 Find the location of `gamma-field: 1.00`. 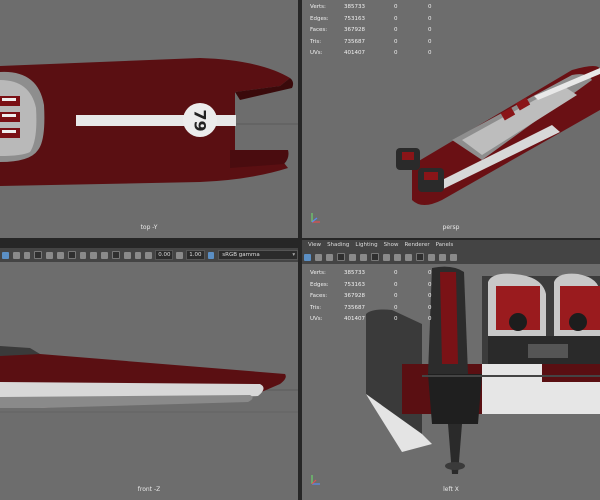

gamma-field: 1.00 is located at coordinates (195, 255).